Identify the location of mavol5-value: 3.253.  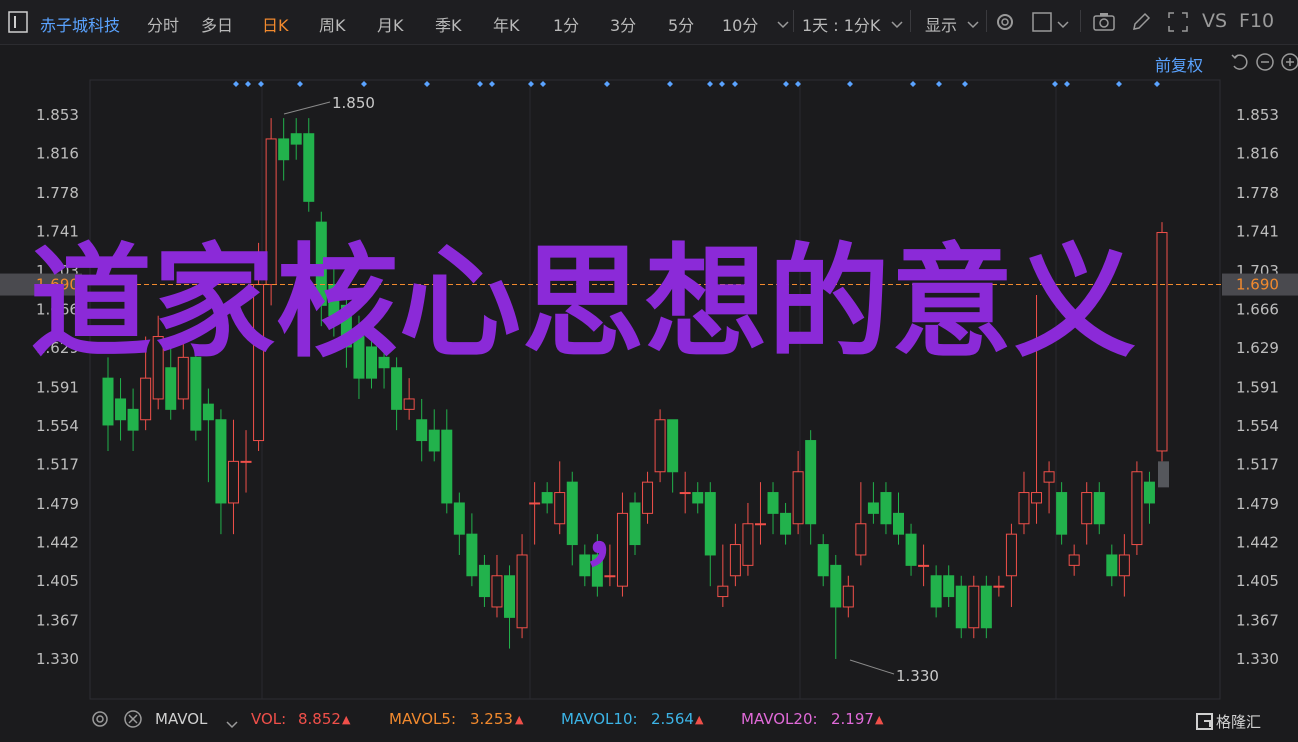
(491, 719).